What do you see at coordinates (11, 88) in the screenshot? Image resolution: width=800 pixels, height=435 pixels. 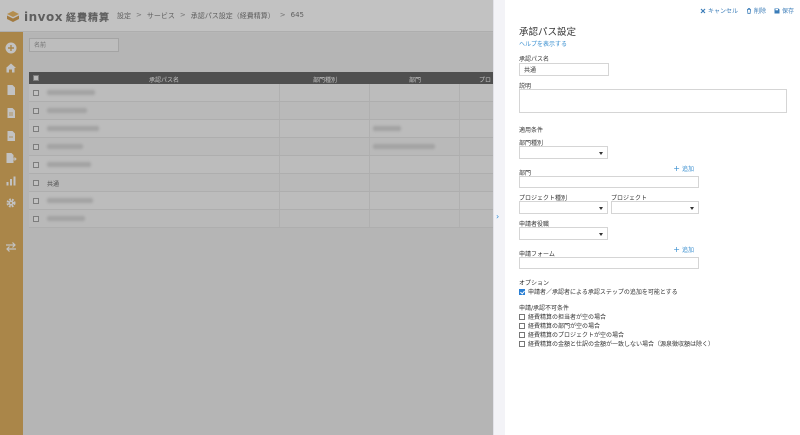 I see `document-icon` at bounding box center [11, 88].